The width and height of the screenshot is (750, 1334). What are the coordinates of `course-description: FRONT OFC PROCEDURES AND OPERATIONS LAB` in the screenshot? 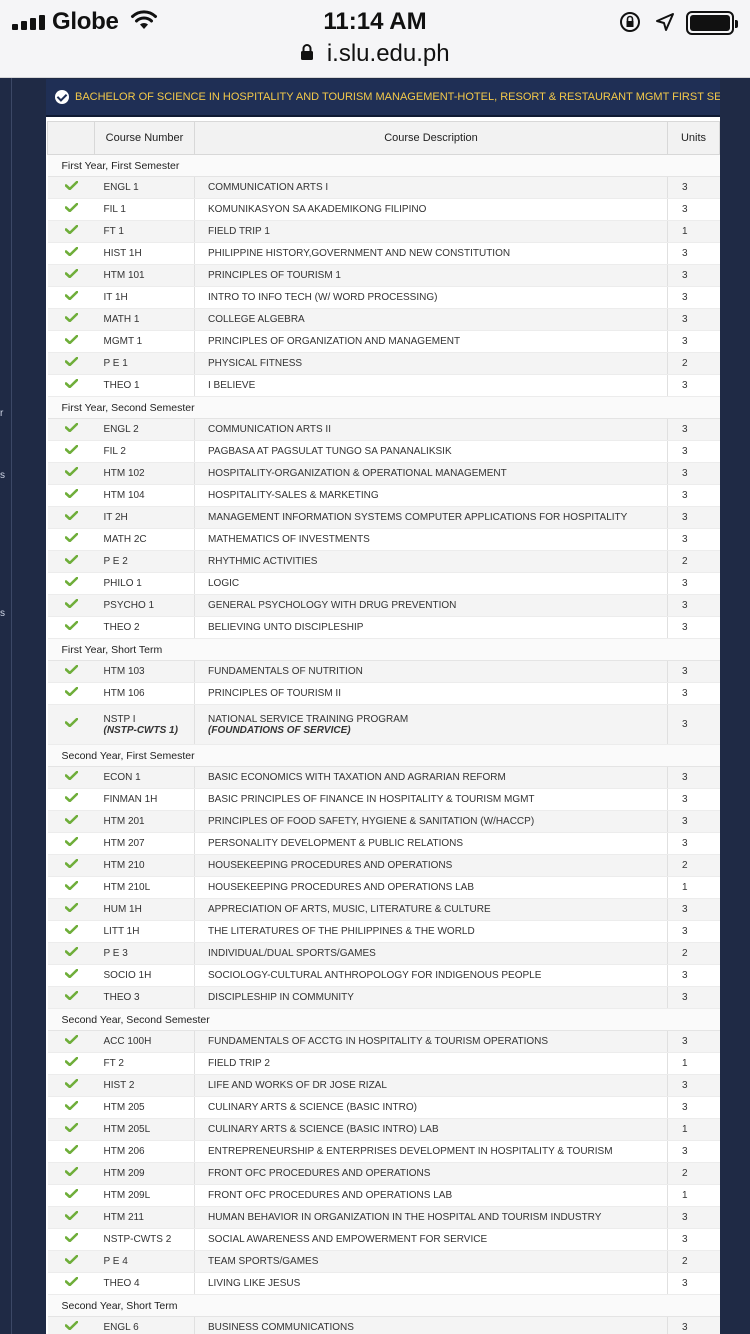 It's located at (330, 1195).